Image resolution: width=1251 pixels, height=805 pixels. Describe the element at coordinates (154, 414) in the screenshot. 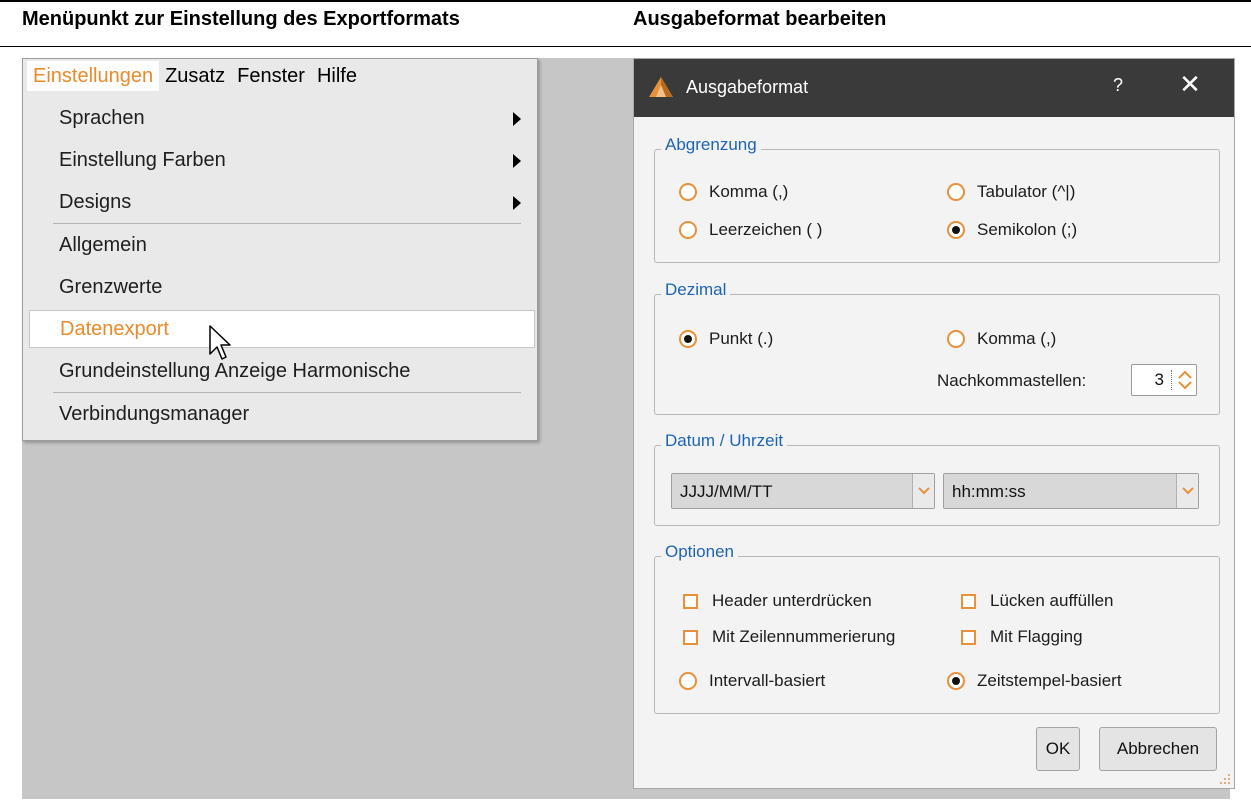

I see `menu-item-label: Verbindungsmanager` at that location.